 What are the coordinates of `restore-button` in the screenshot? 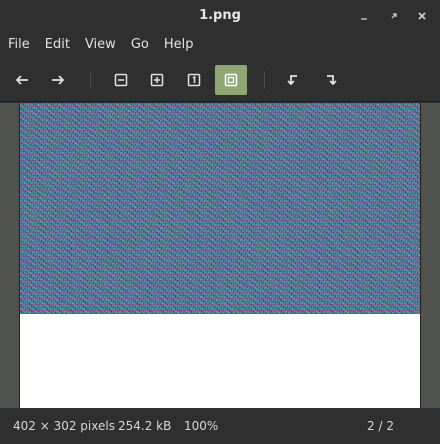 It's located at (394, 15).